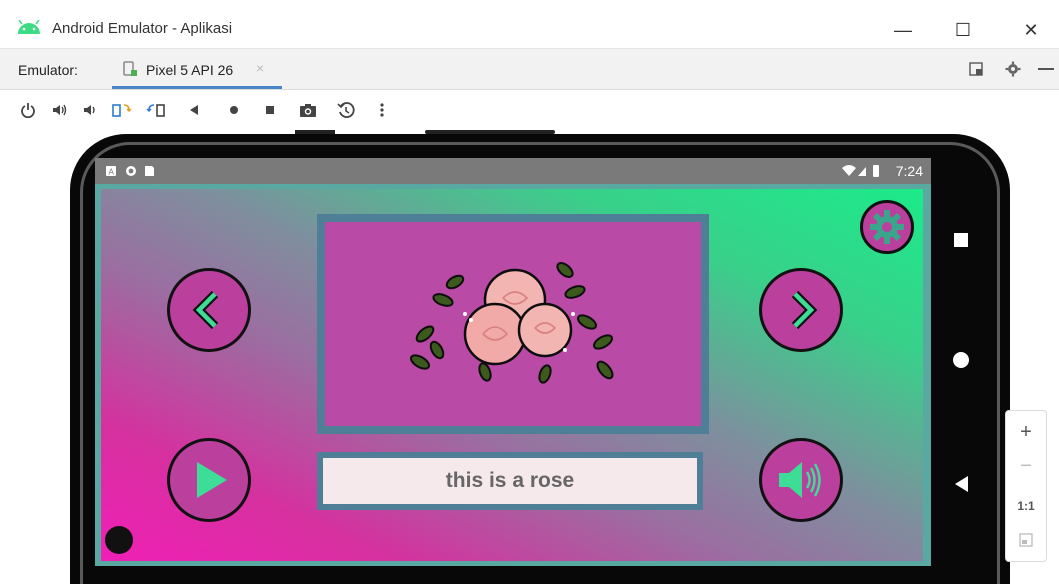 The image size is (1059, 584). Describe the element at coordinates (130, 68) in the screenshot. I see `device-icon` at that location.